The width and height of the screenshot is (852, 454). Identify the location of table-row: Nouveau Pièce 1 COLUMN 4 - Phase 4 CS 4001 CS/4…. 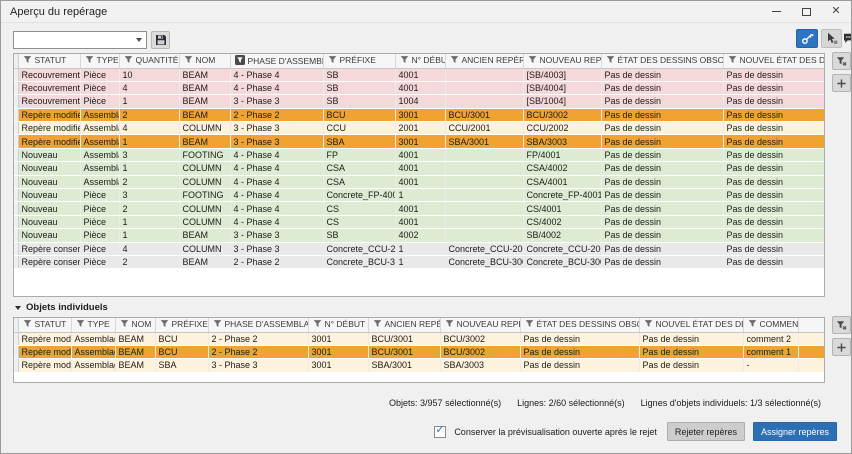
(419, 222).